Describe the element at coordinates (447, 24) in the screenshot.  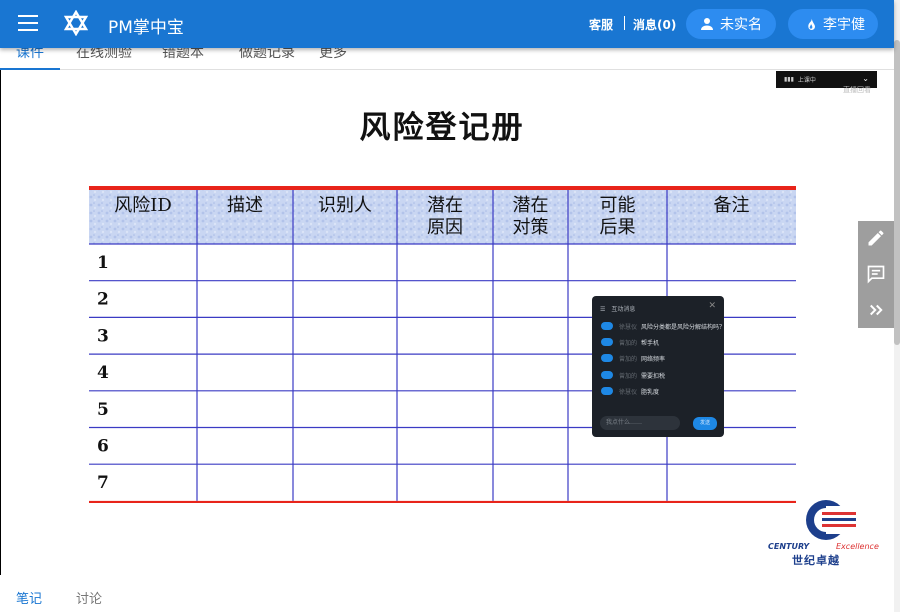
I see `top-app-bar: PM掌中宝 客服 消息(0) 未实名 李宇健` at that location.